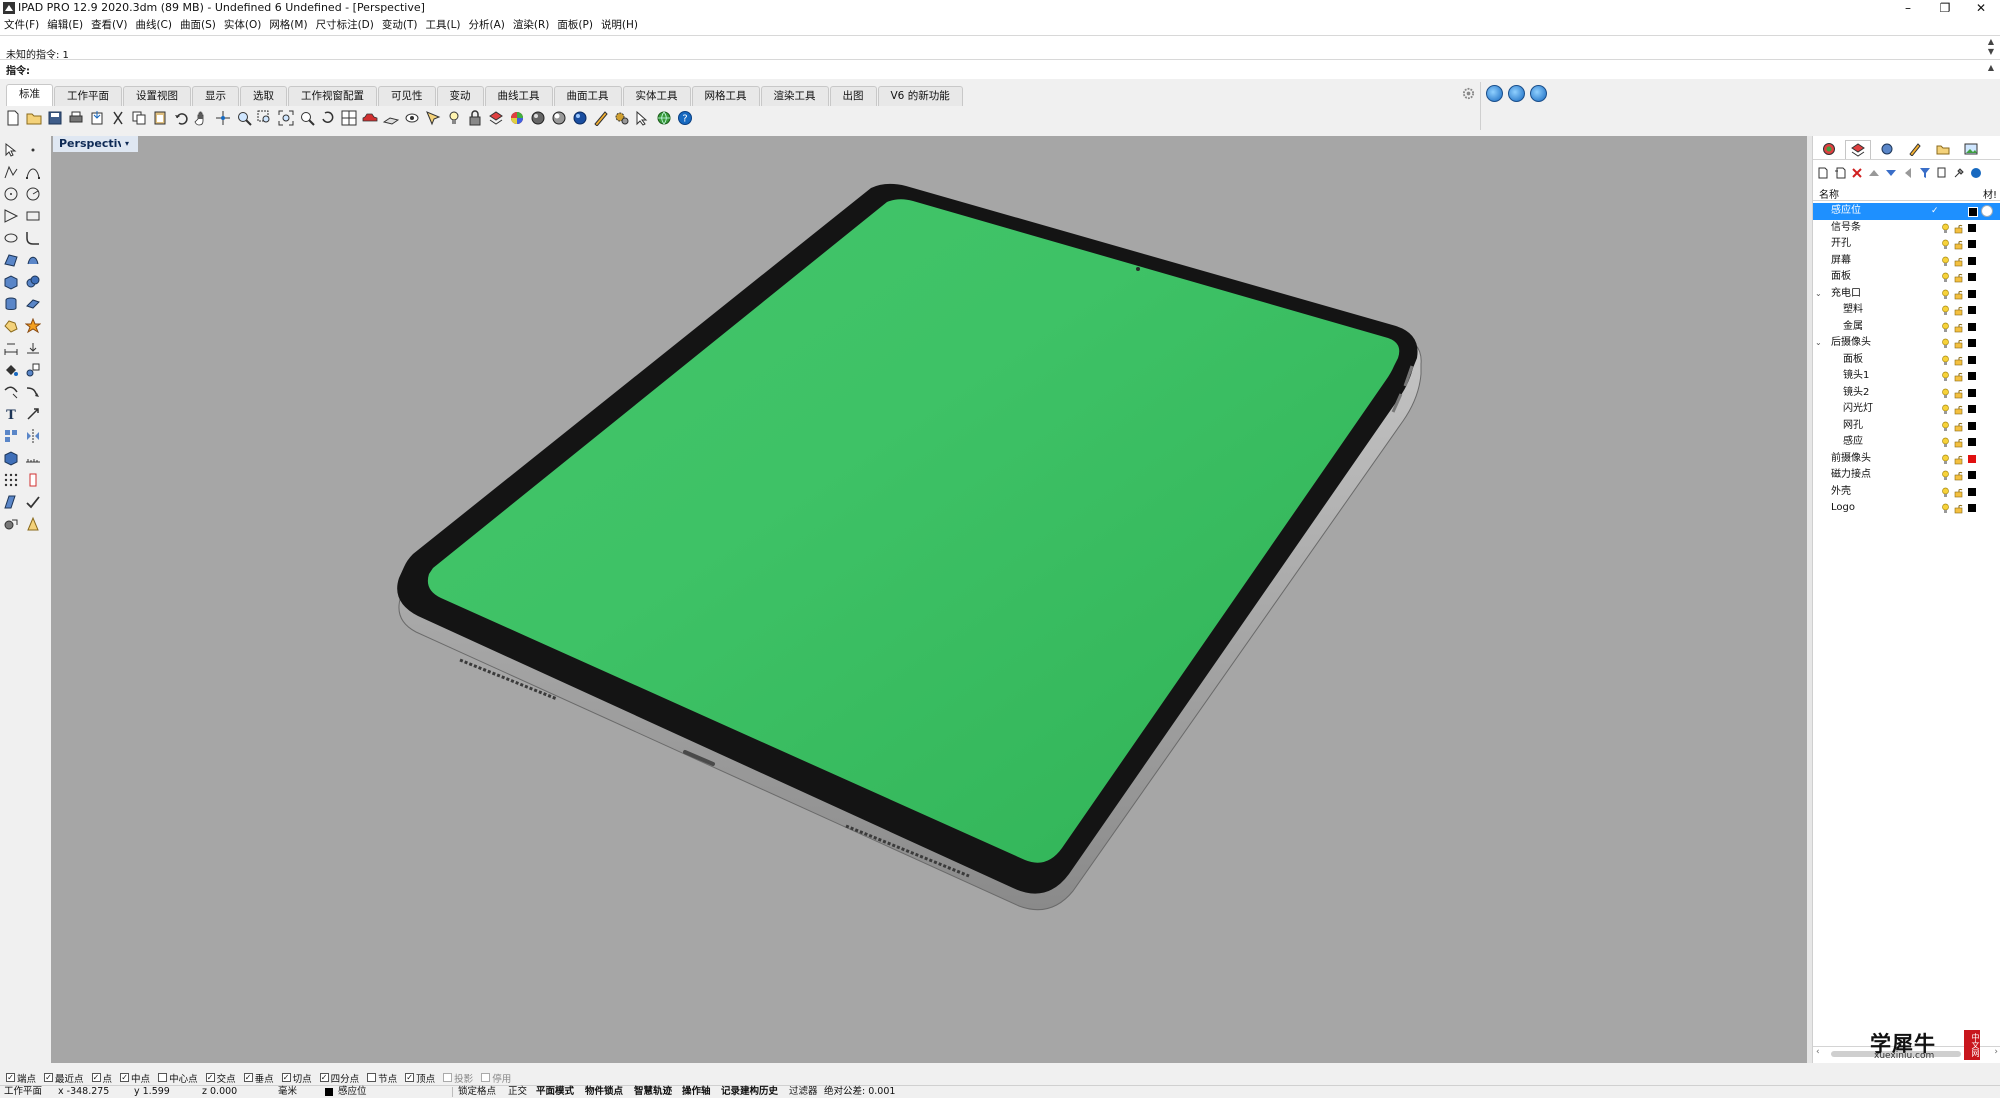 This screenshot has height=1098, width=2000. Describe the element at coordinates (794, 96) in the screenshot. I see `tab-render-tools: 渲染工具` at that location.